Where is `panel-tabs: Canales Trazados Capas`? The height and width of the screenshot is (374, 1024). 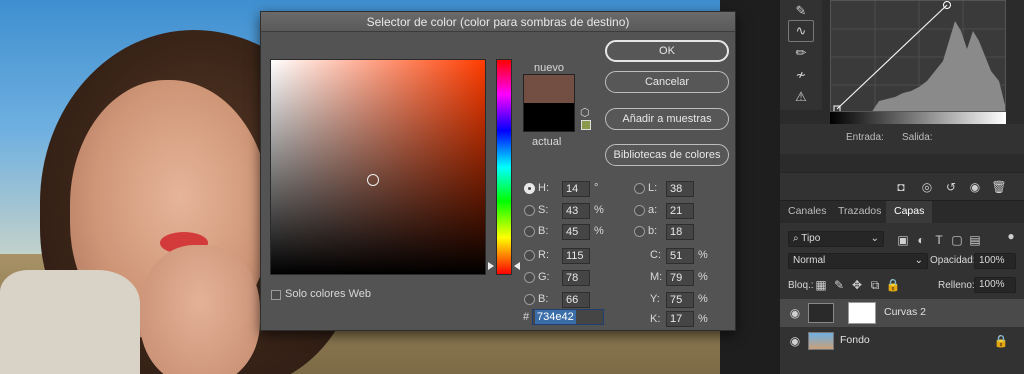
panel-tabs: Canales Trazados Capas is located at coordinates (902, 212).